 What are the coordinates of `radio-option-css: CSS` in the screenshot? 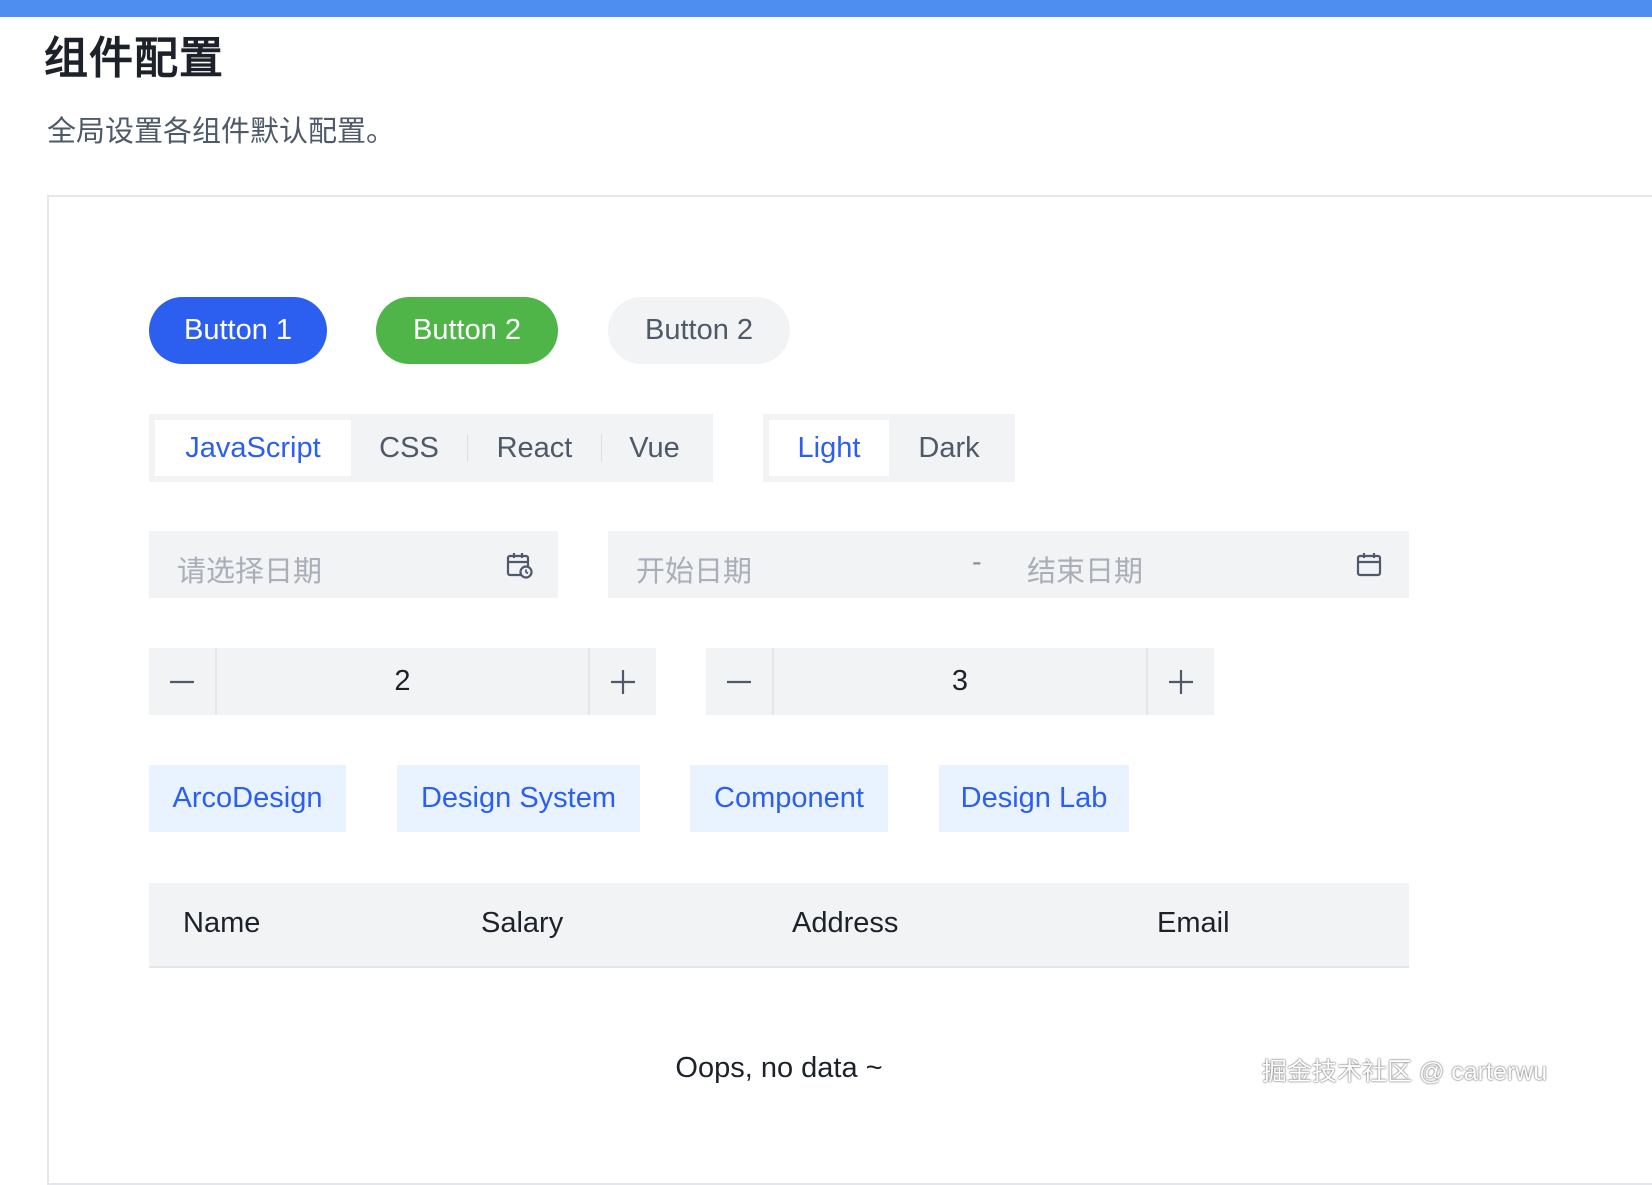 It's located at (409, 448).